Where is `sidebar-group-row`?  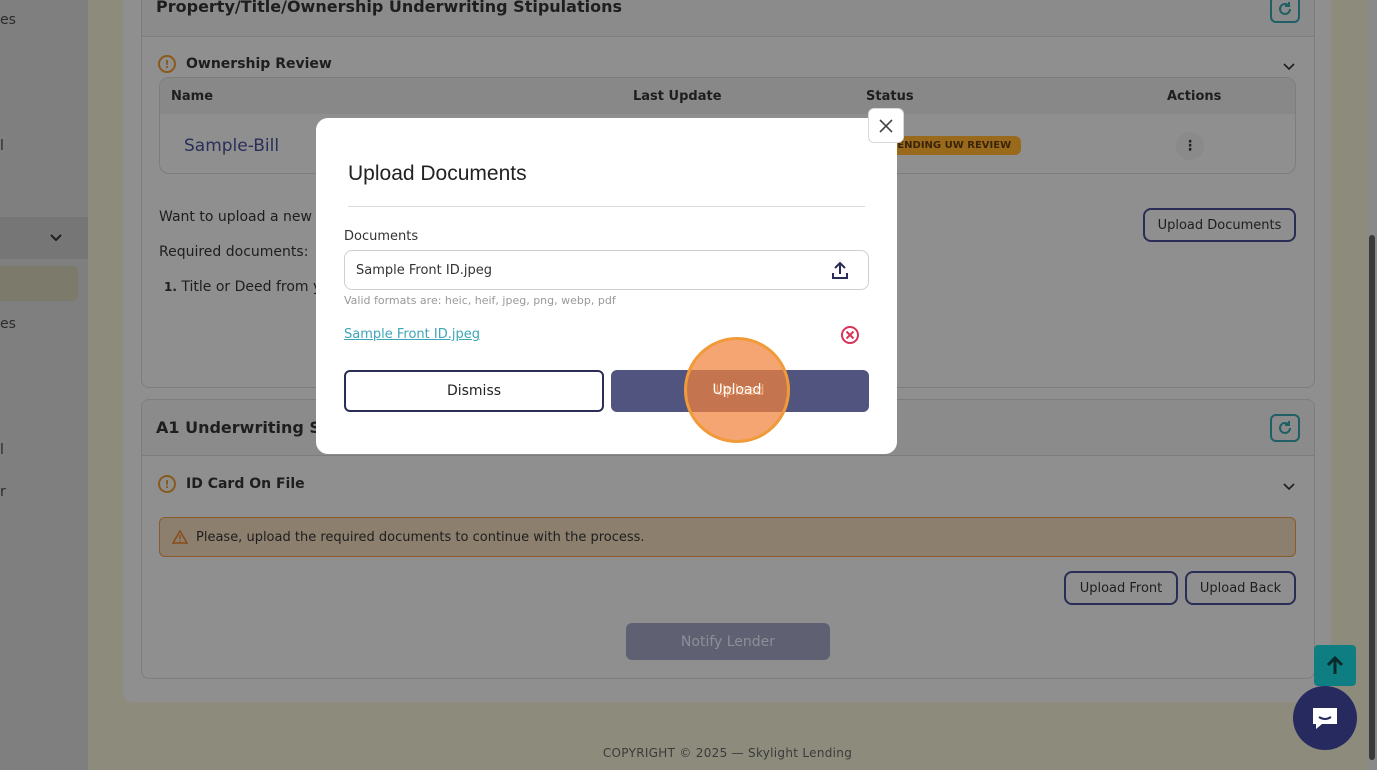
sidebar-group-row is located at coordinates (44, 238).